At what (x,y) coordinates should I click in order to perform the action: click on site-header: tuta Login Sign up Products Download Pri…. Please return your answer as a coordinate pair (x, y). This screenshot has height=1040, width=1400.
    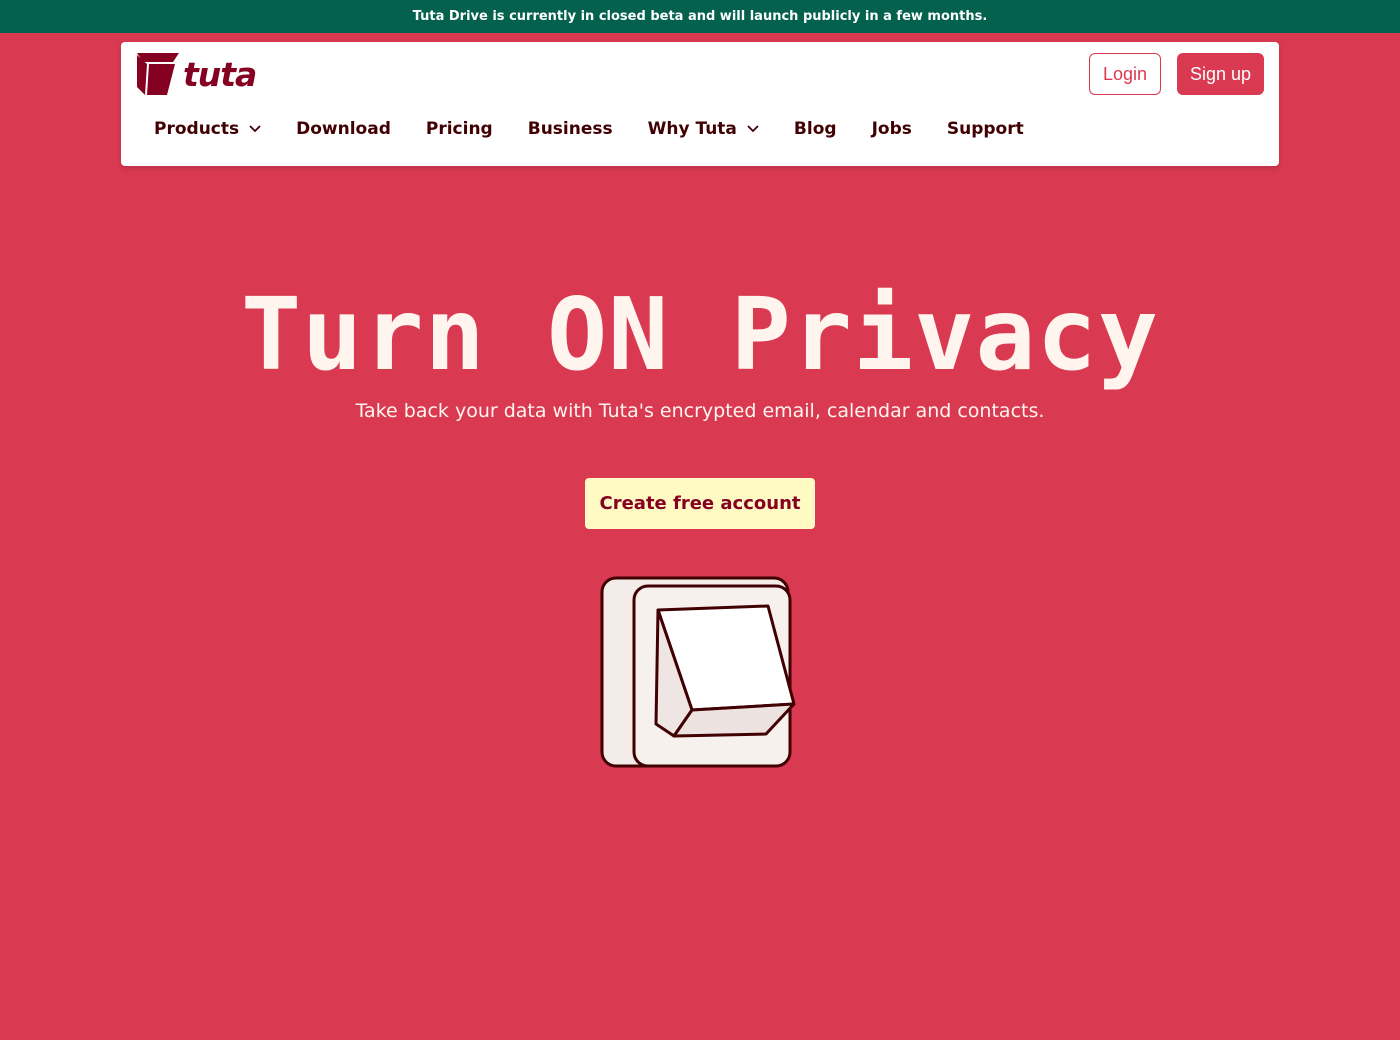
    Looking at the image, I should click on (700, 104).